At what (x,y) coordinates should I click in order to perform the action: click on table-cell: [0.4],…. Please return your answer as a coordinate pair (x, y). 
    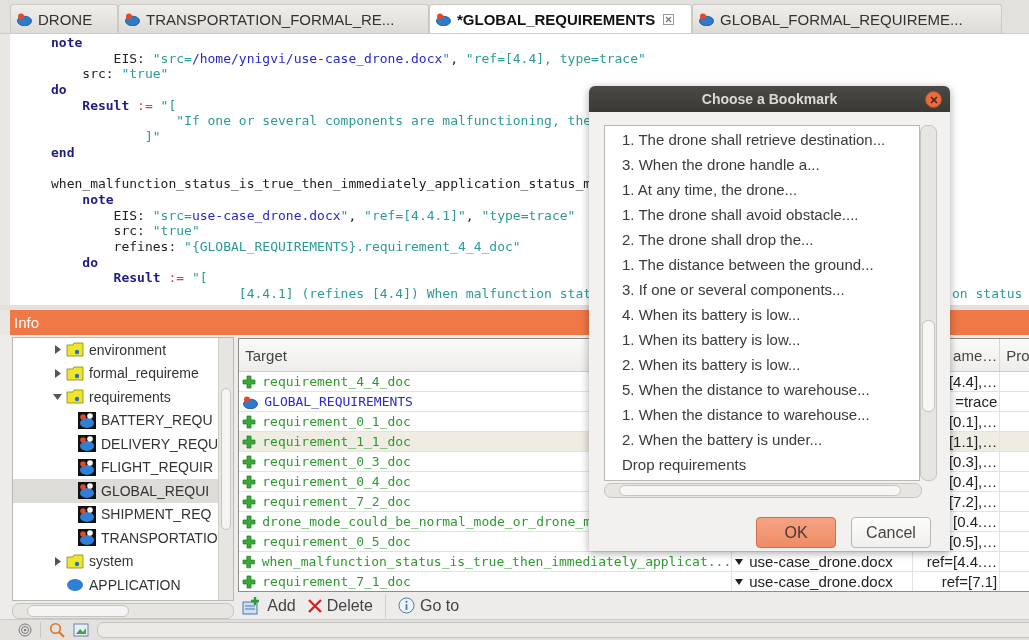
    Looking at the image, I should click on (973, 481).